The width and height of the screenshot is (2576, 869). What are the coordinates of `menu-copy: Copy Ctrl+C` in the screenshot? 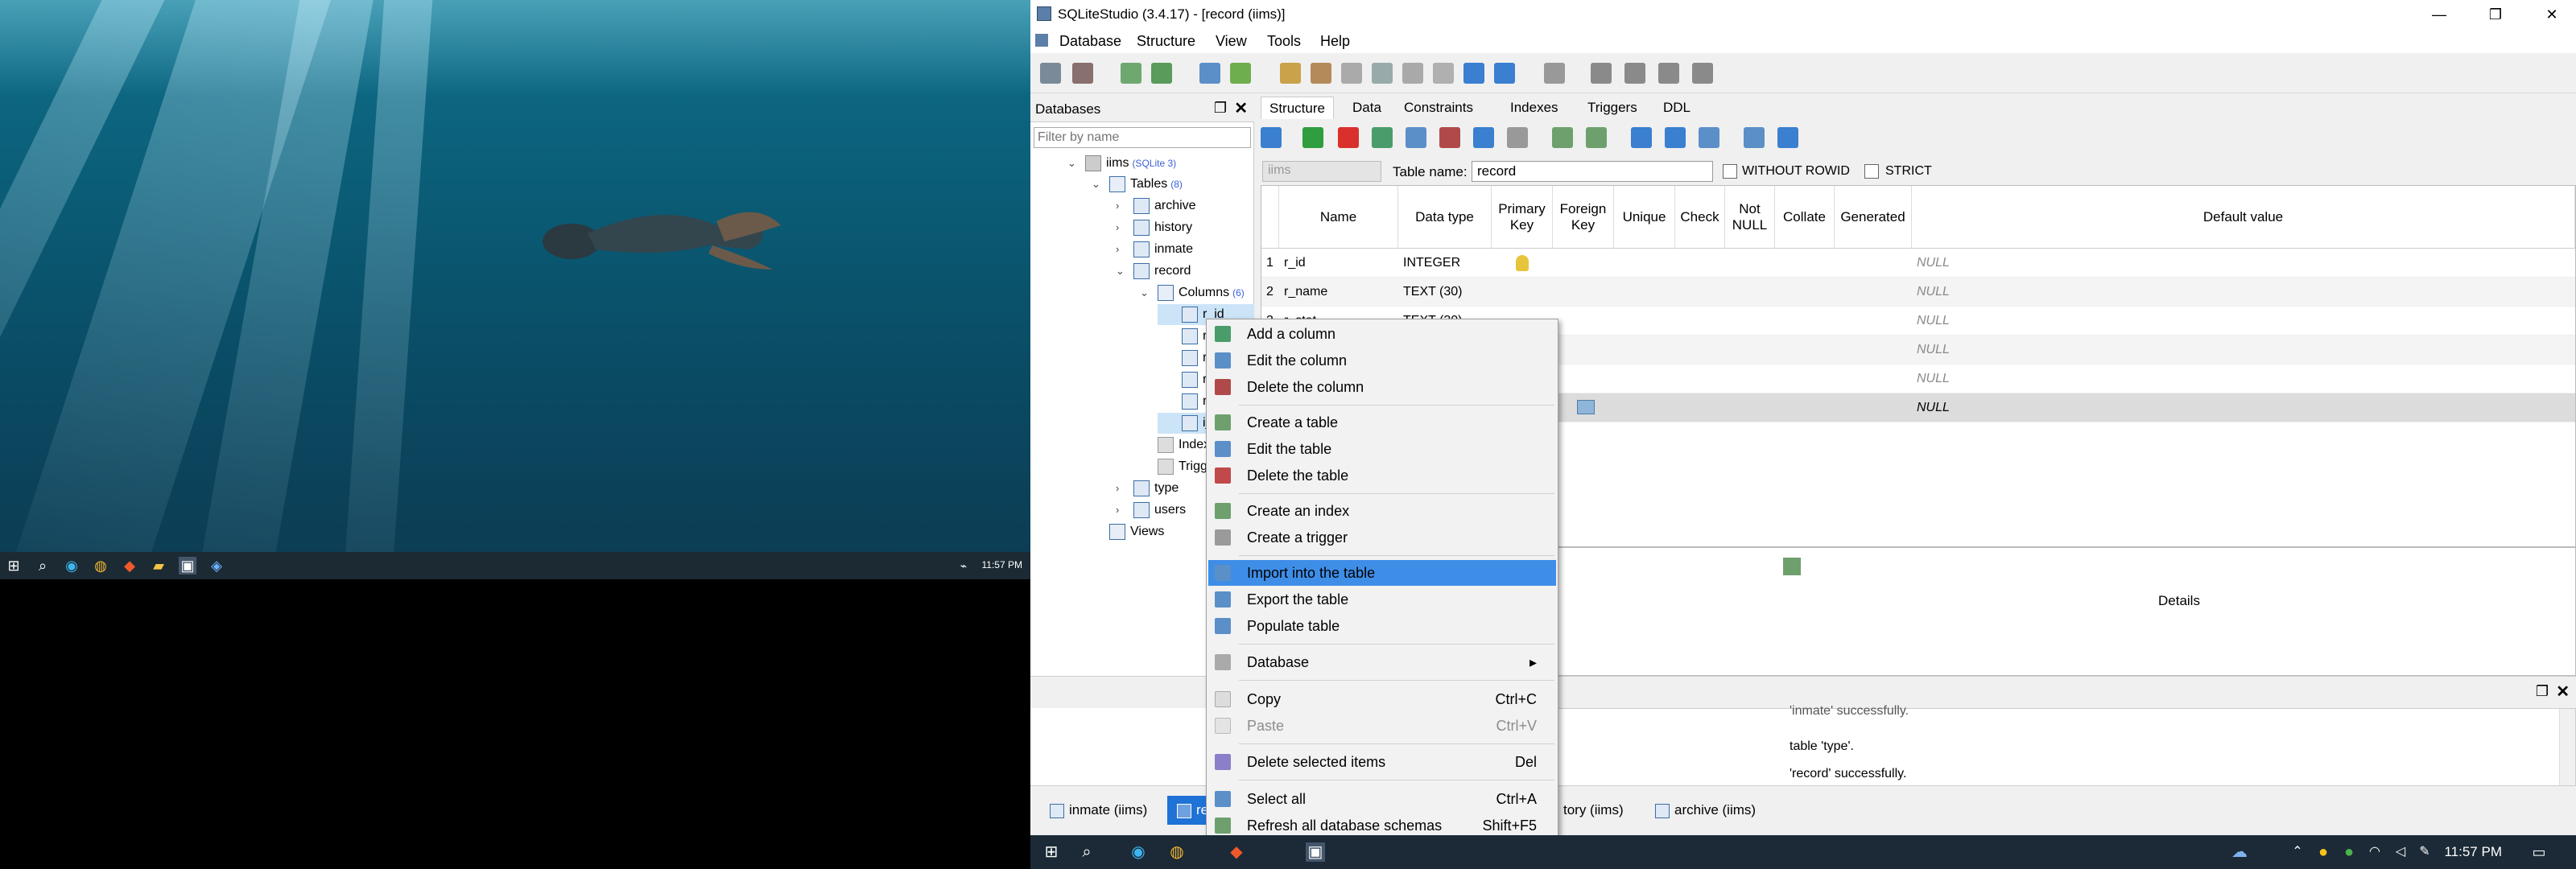 It's located at (1382, 699).